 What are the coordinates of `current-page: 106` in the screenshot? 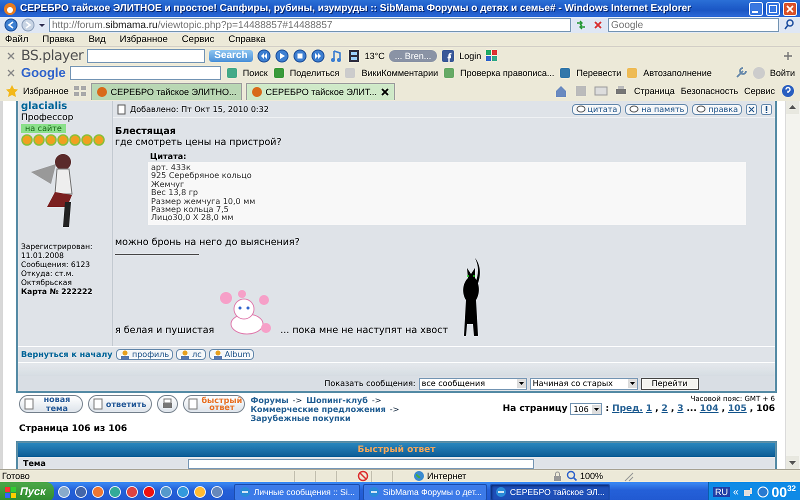 It's located at (765, 409).